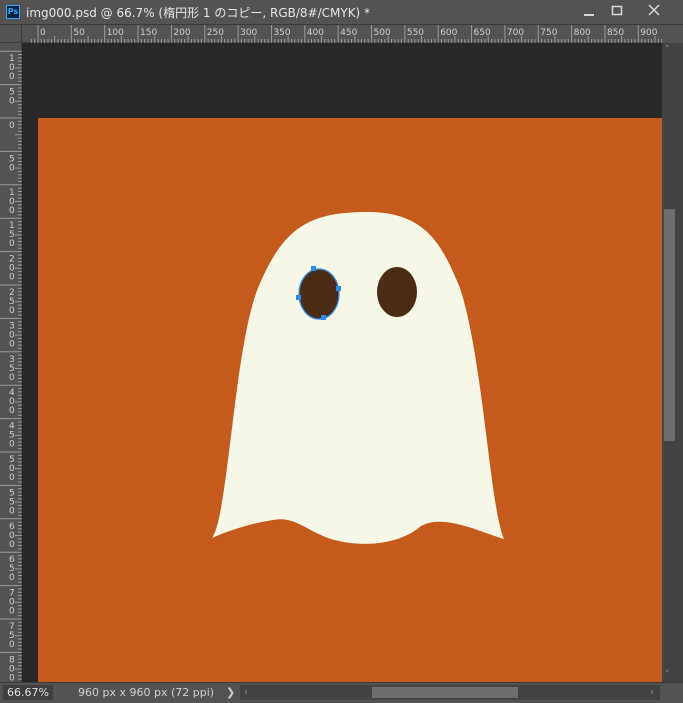 The image size is (683, 703). Describe the element at coordinates (482, 33) in the screenshot. I see `ruler-label: 650` at that location.